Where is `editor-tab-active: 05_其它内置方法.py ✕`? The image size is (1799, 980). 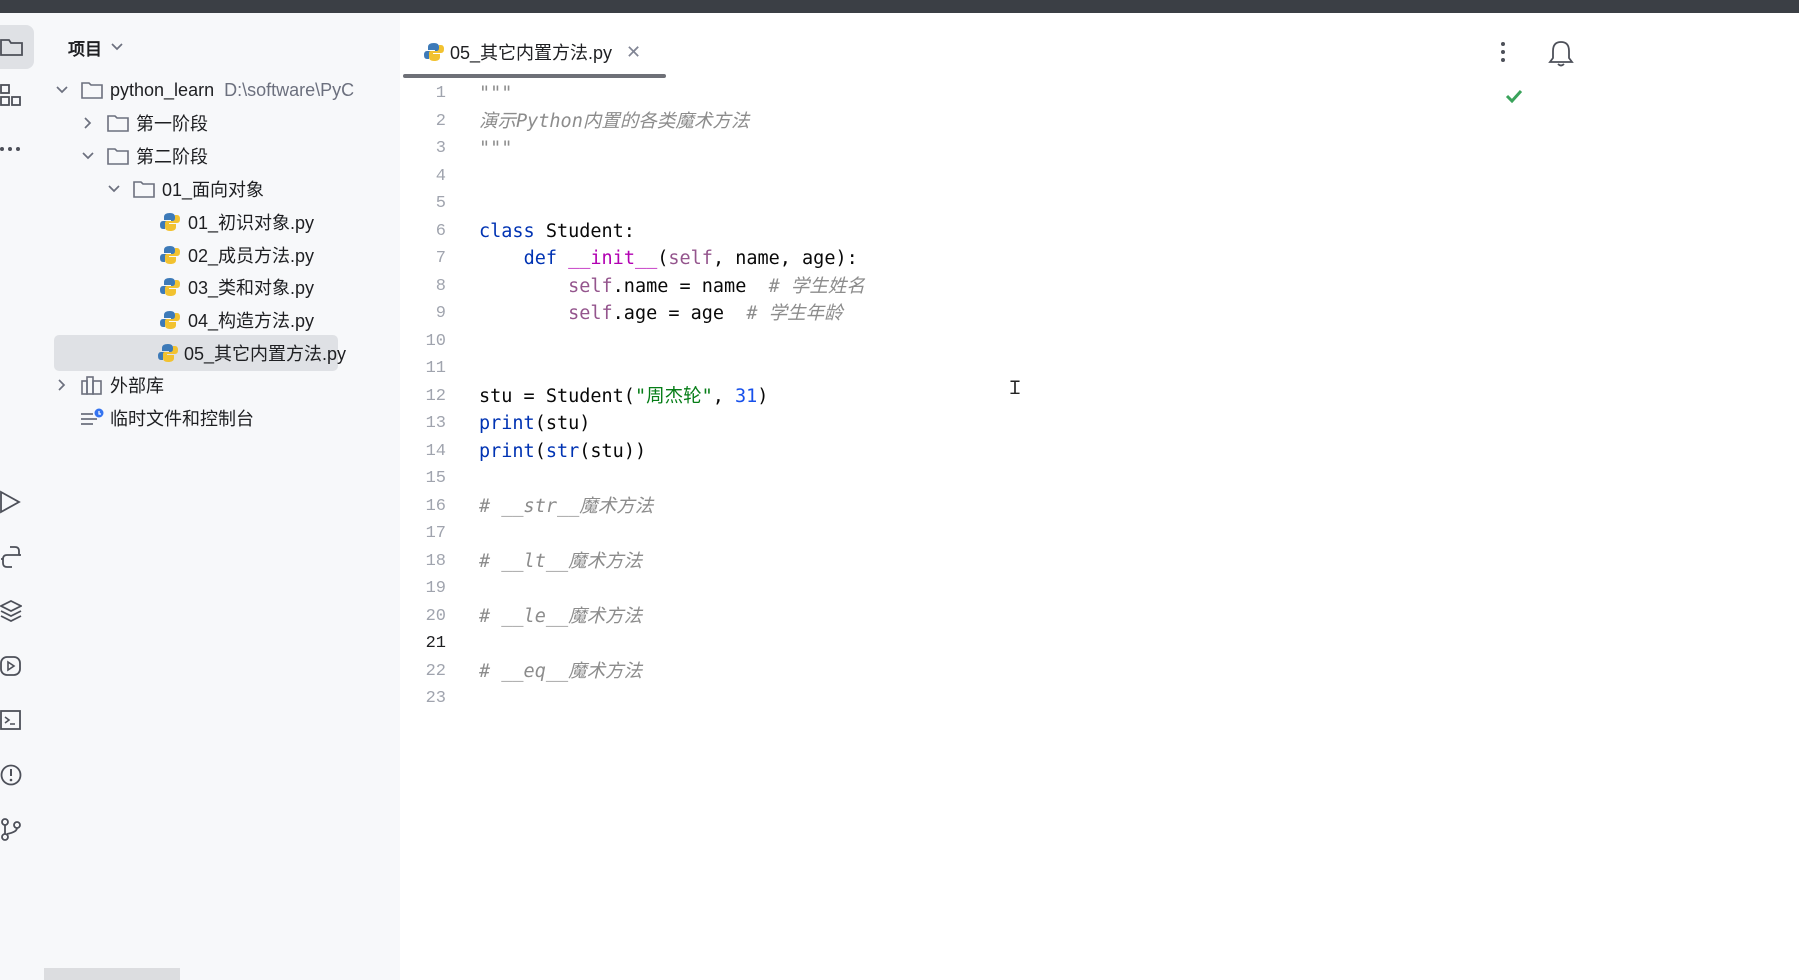 editor-tab-active: 05_其它内置方法.py ✕ is located at coordinates (532, 52).